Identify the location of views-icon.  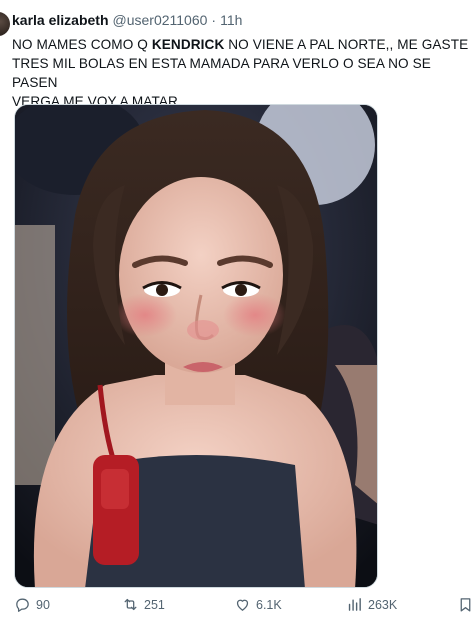
(354, 604).